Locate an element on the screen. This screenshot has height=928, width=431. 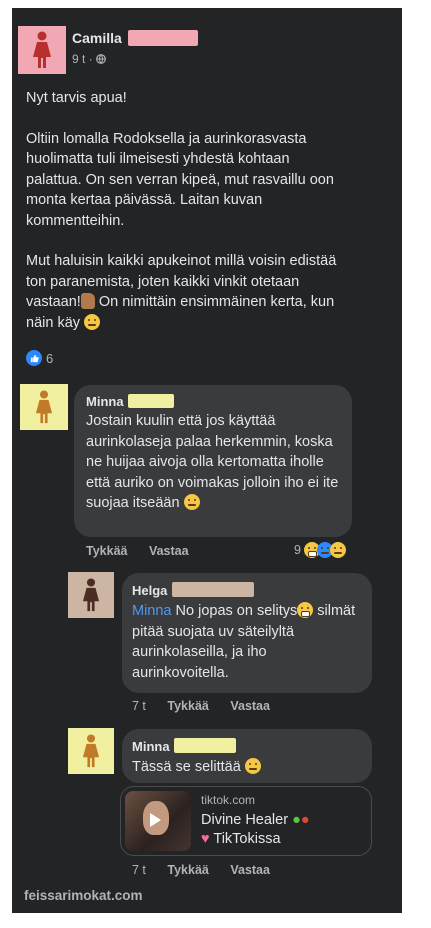
reaction-count: 6 is located at coordinates (50, 358).